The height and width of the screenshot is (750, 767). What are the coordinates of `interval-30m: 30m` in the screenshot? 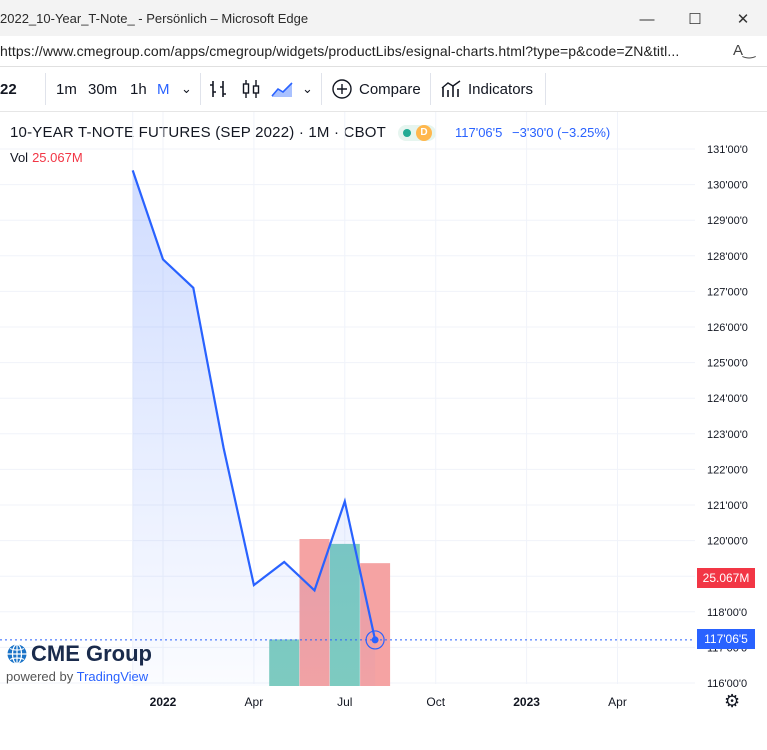 It's located at (102, 89).